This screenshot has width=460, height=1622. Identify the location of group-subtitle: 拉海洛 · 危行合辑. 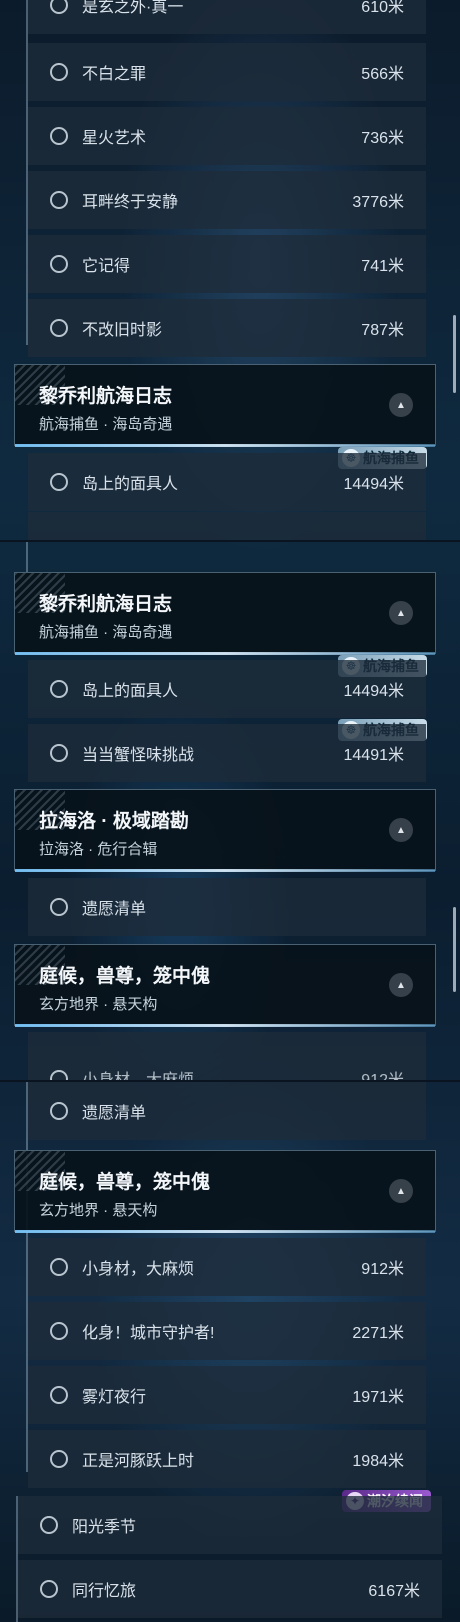
(98, 849).